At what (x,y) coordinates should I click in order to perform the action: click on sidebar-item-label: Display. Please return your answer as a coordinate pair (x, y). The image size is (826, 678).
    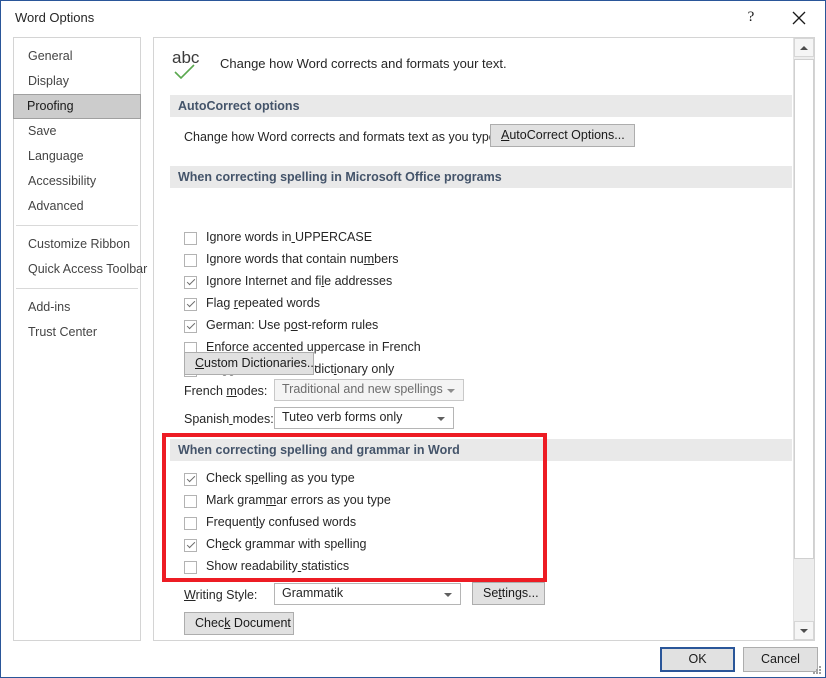
    Looking at the image, I should click on (48, 81).